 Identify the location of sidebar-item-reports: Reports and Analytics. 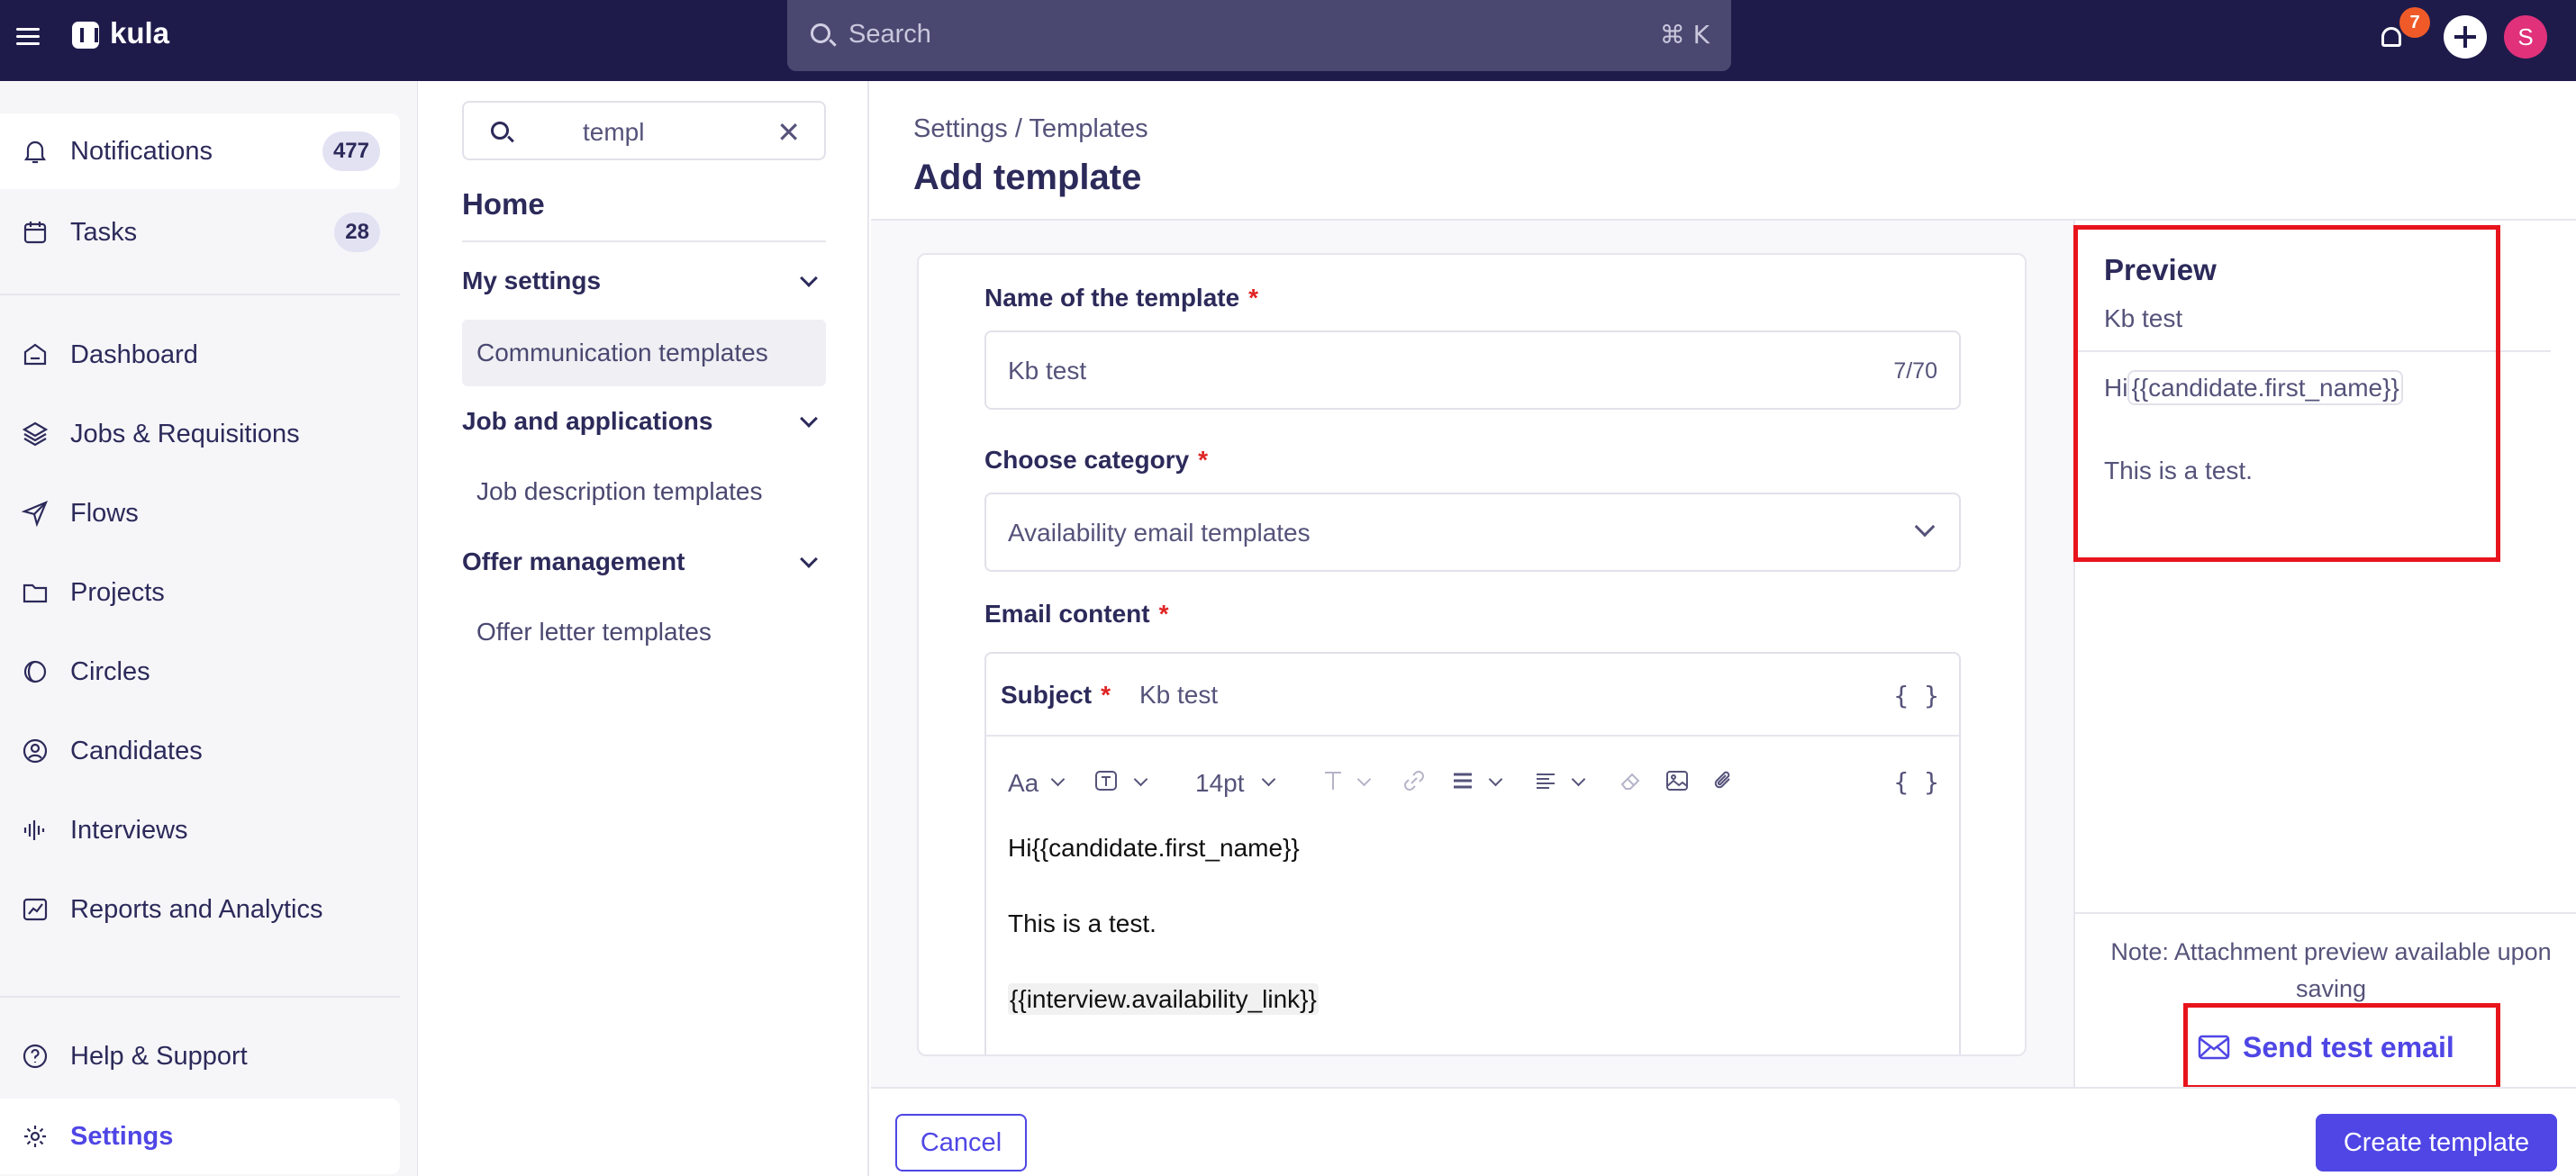
(200, 909).